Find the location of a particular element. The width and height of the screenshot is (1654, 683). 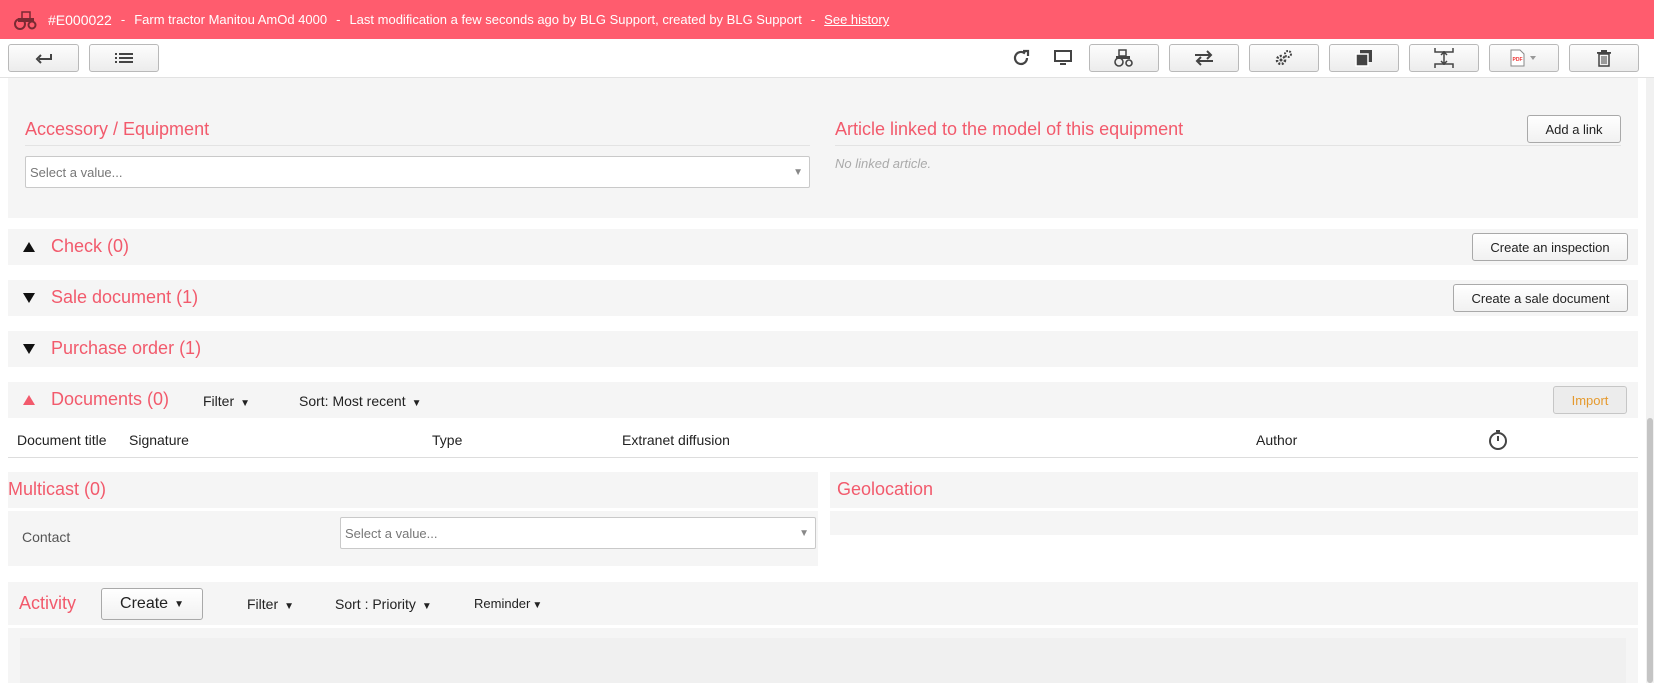

create-inspection-button: Create an inspection is located at coordinates (1550, 247).